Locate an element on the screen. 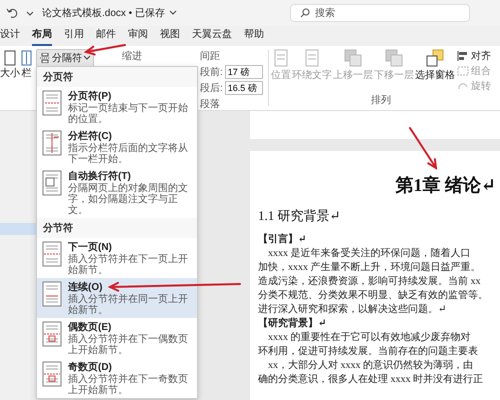 This screenshot has height=400, width=500. menu-item-title: 分栏符(C) is located at coordinates (90, 136).